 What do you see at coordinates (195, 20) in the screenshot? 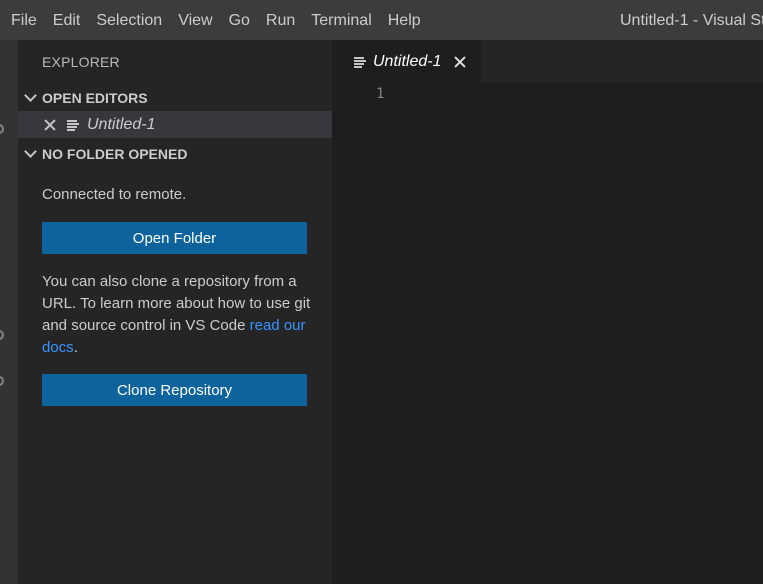
I see `menu-view: View` at bounding box center [195, 20].